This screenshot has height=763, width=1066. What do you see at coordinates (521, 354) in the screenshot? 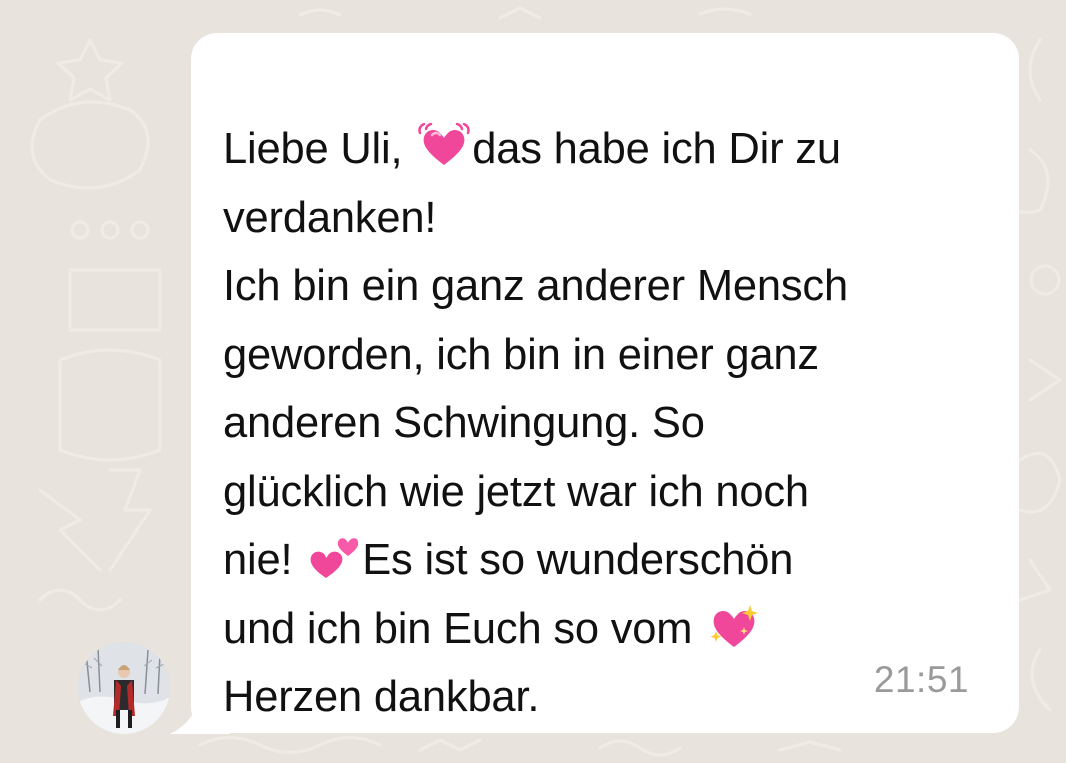
I see `message-line-4: geworden, ich bin in einer ganz` at bounding box center [521, 354].